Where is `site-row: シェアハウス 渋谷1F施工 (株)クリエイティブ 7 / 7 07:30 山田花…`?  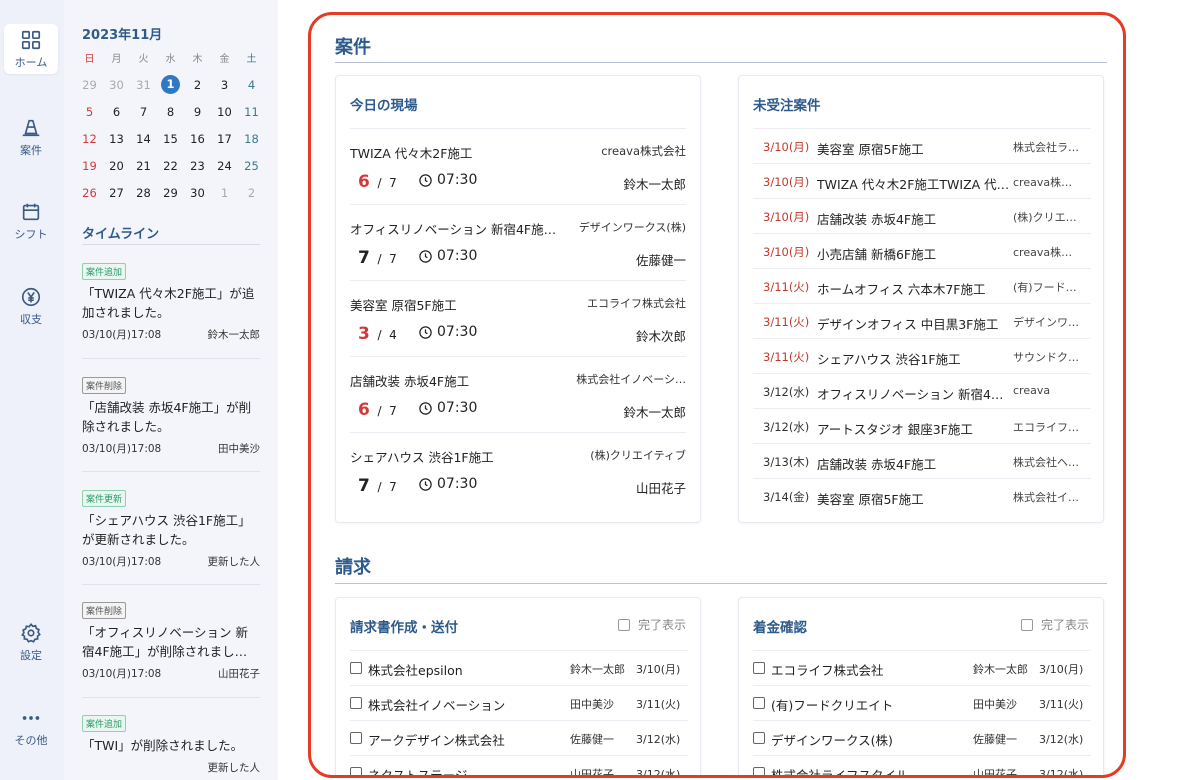
site-row: シェアハウス 渋谷1F施工 (株)クリエイティブ 7 / 7 07:30 山田花… is located at coordinates (518, 470).